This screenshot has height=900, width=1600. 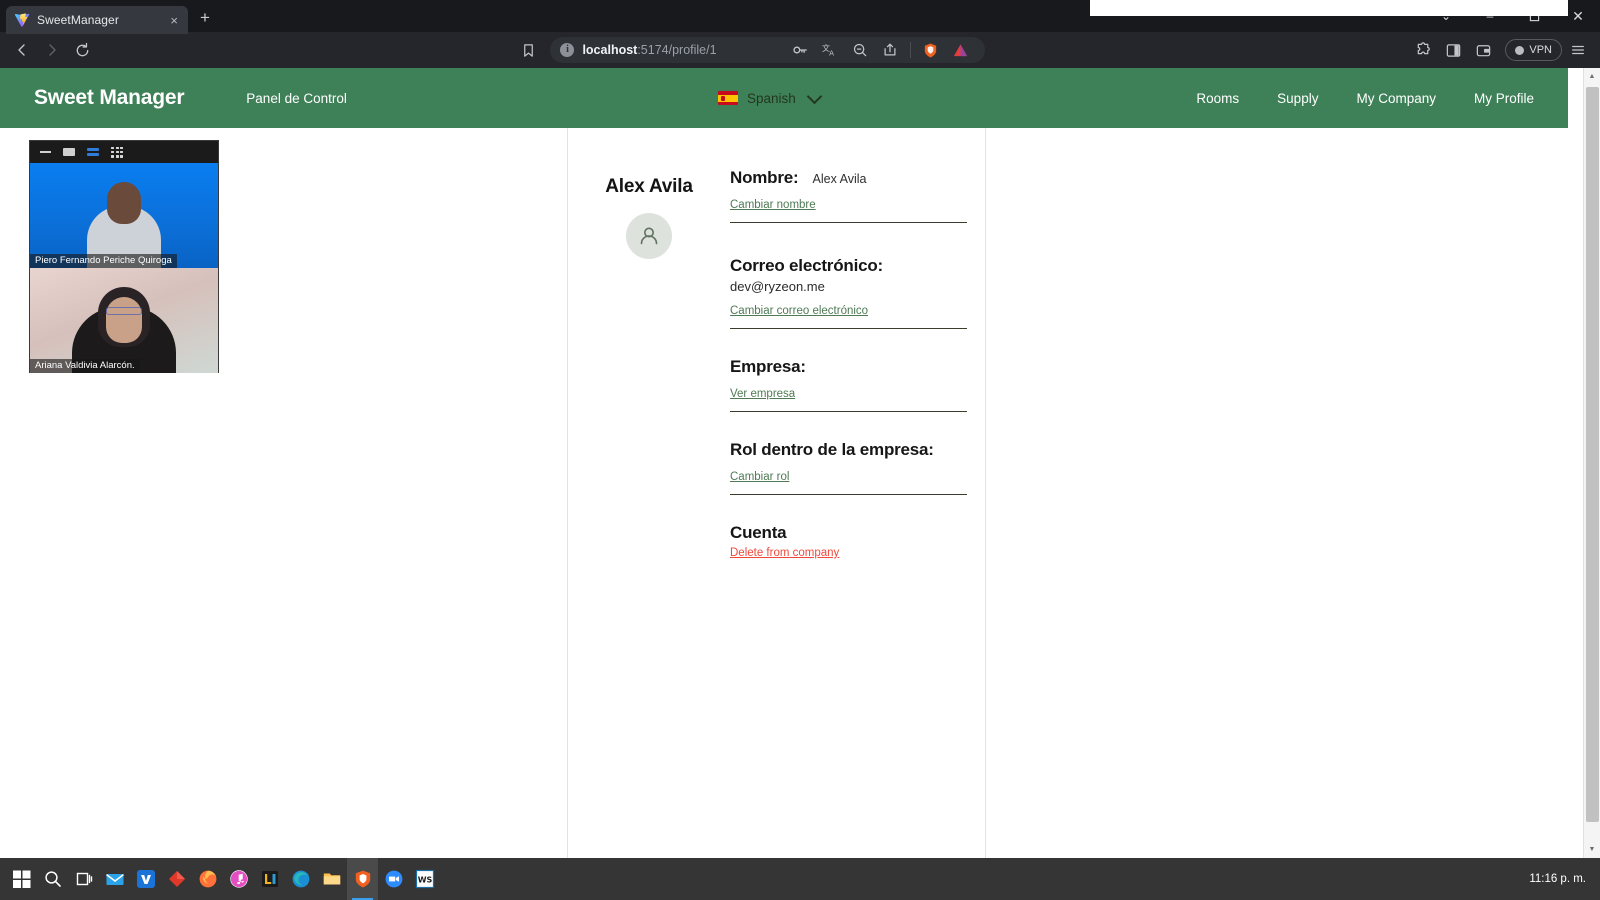 I want to click on view-company-link: Ver empresa, so click(x=762, y=394).